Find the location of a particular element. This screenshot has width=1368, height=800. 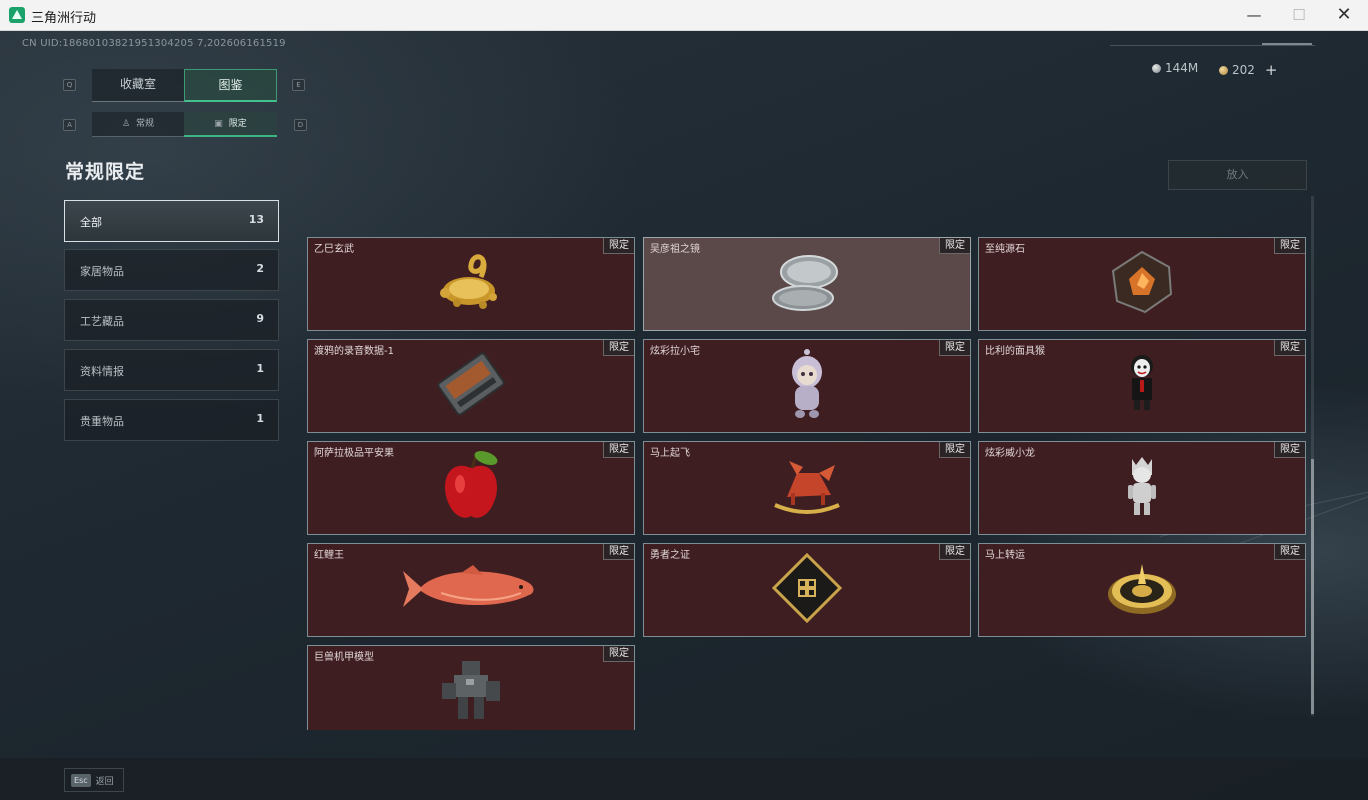

item-card: 至纯源石 限定 is located at coordinates (1142, 284).